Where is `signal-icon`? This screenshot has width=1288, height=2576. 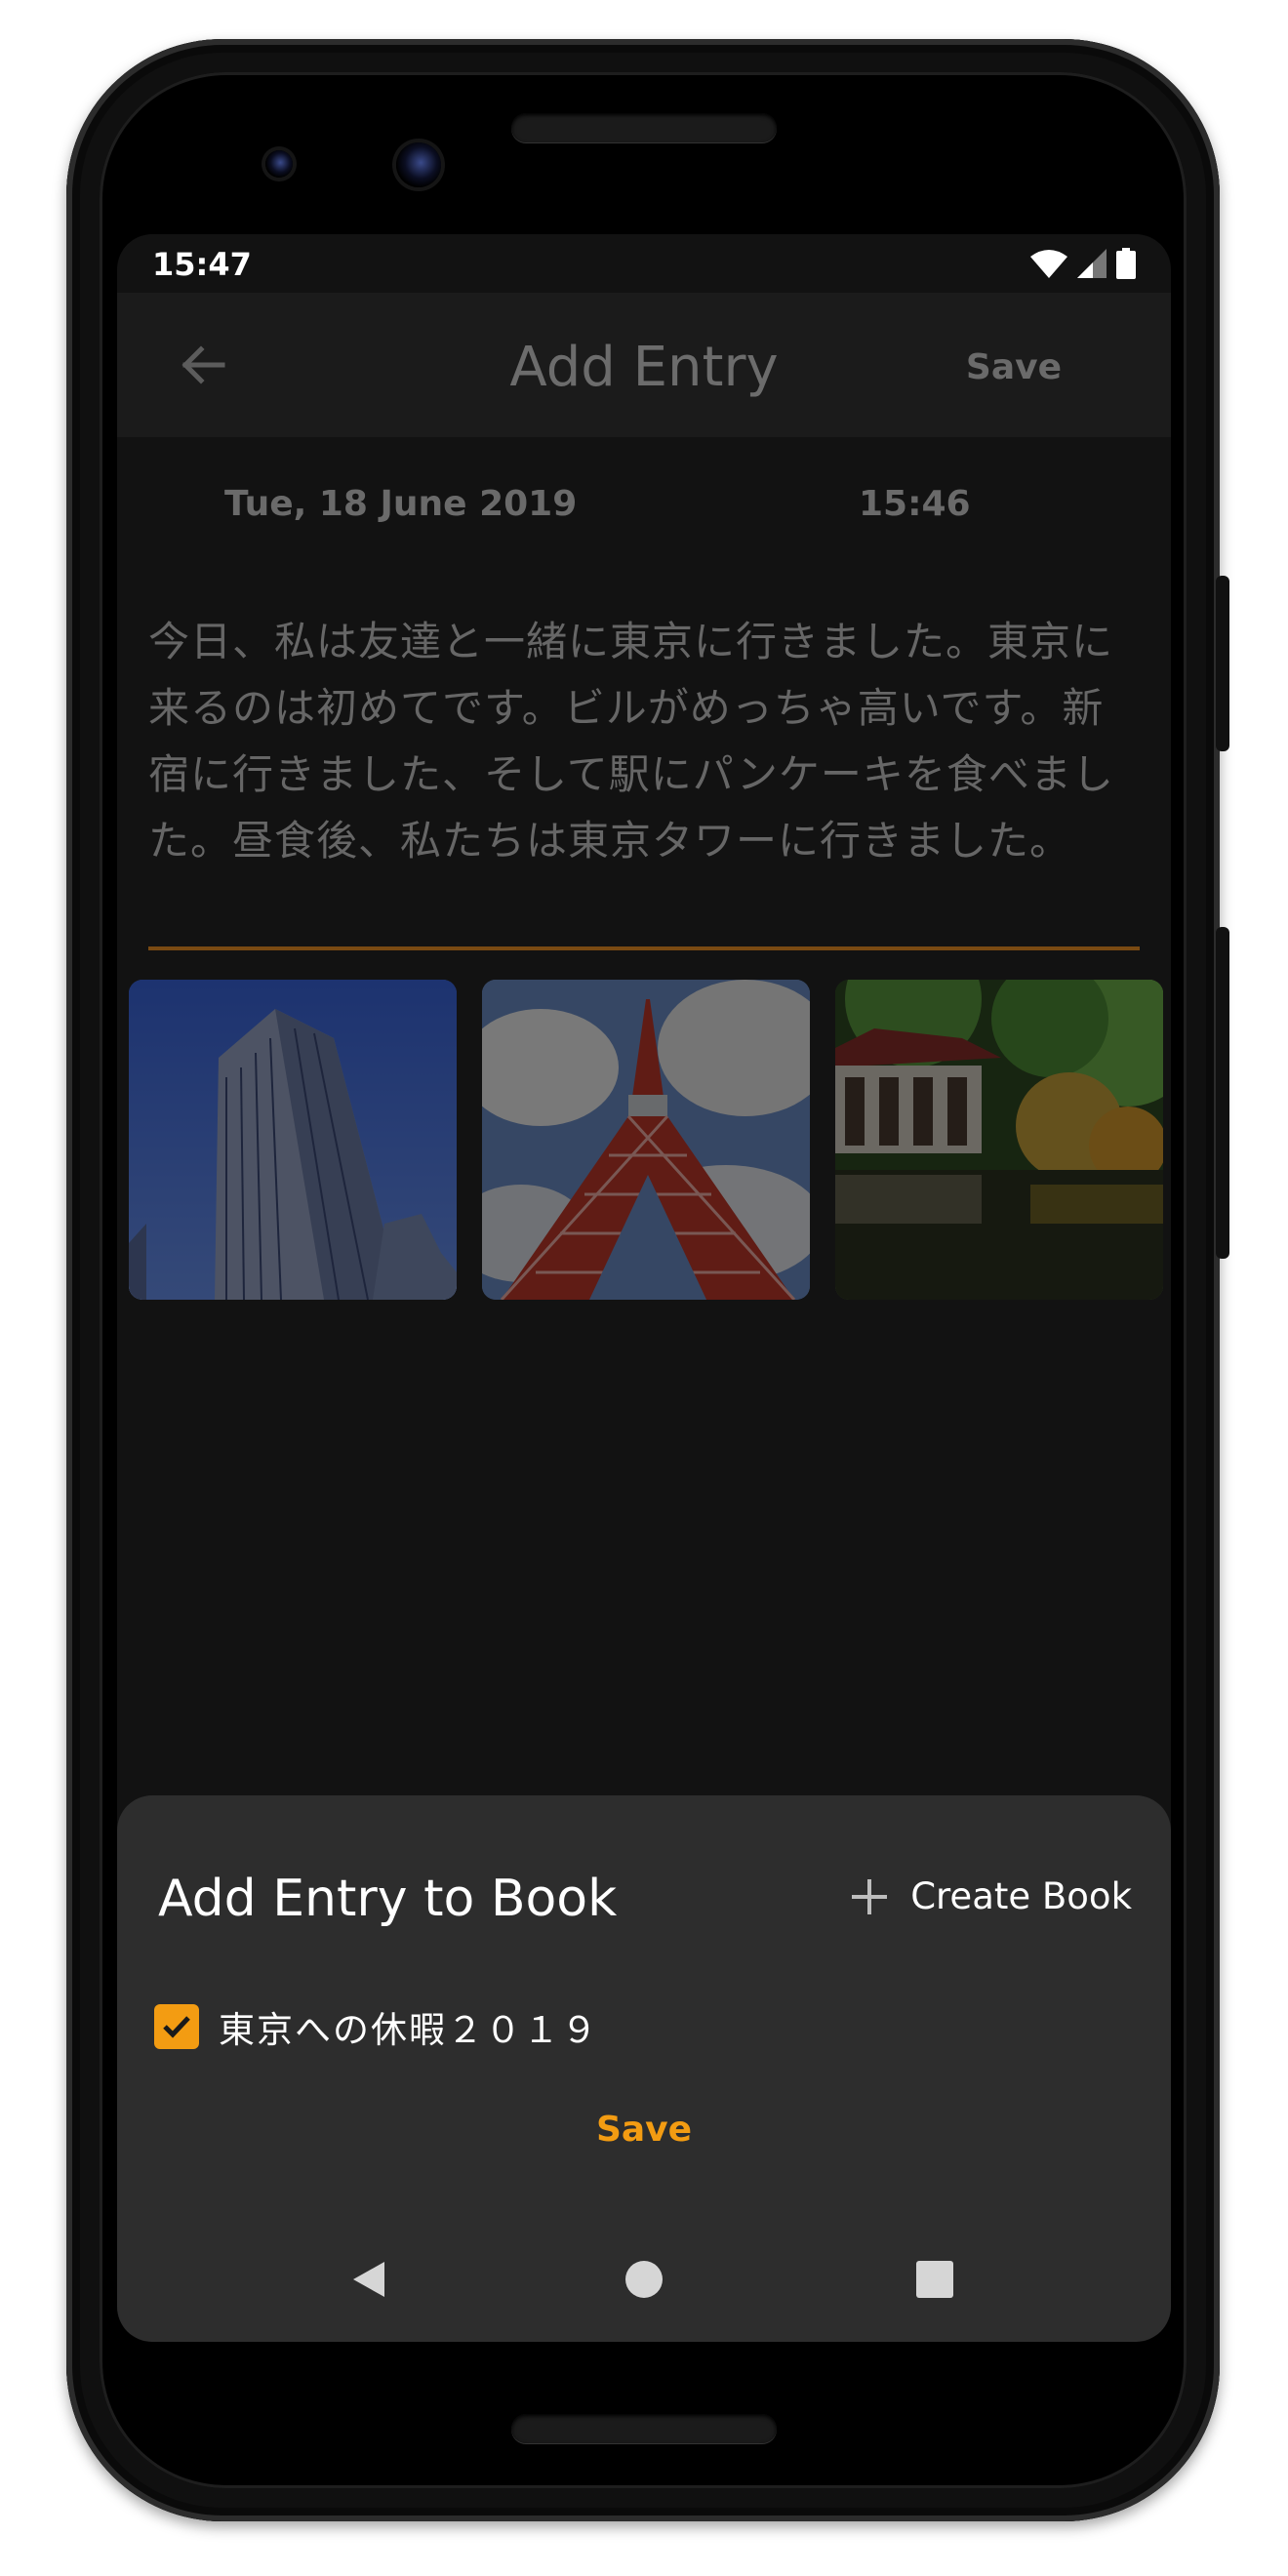
signal-icon is located at coordinates (1092, 263).